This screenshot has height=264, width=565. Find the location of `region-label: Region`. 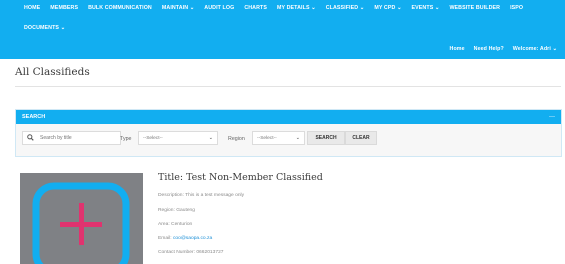

region-label: Region is located at coordinates (236, 139).